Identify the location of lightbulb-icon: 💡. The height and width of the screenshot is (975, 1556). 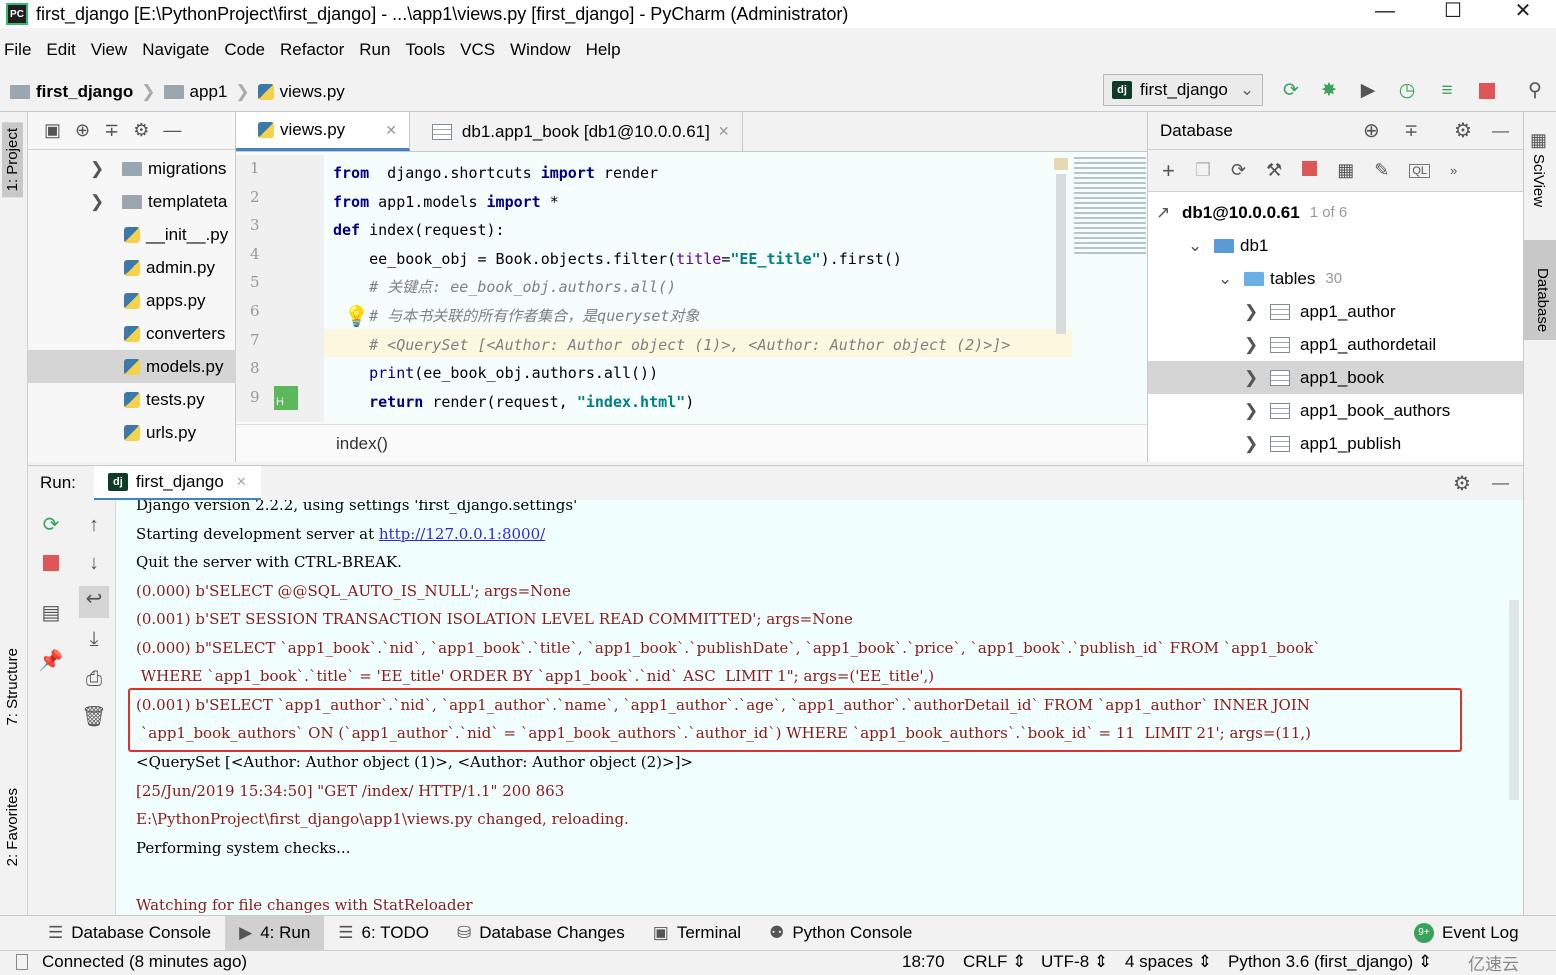
(356, 316).